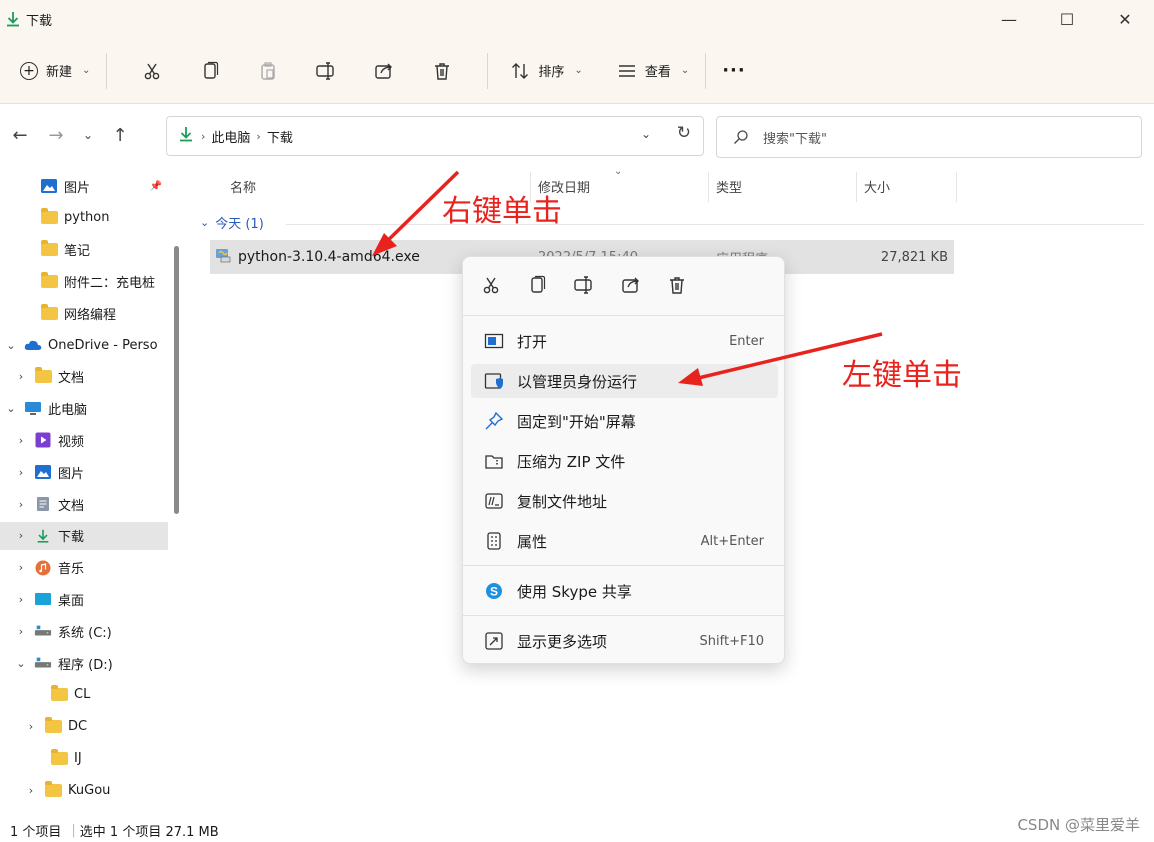 The width and height of the screenshot is (1154, 842). I want to click on status-bar: 1 个项目 | 选中 1 个项目 27.1 MB, so click(577, 830).